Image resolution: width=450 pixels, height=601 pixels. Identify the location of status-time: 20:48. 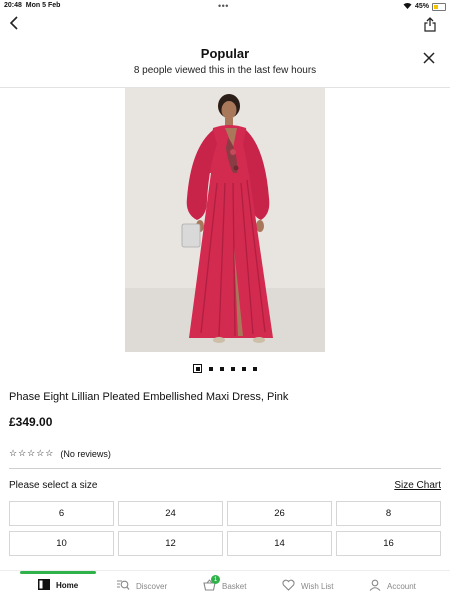
(13, 5).